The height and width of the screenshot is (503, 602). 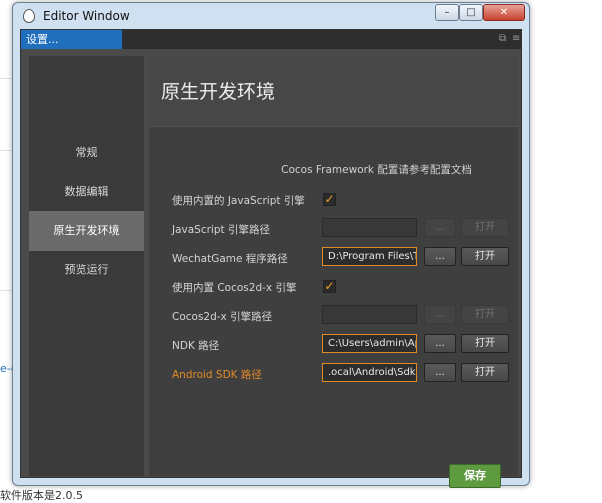 I want to click on tab-strip: 设置... ⧉ ≡, so click(x=271, y=39).